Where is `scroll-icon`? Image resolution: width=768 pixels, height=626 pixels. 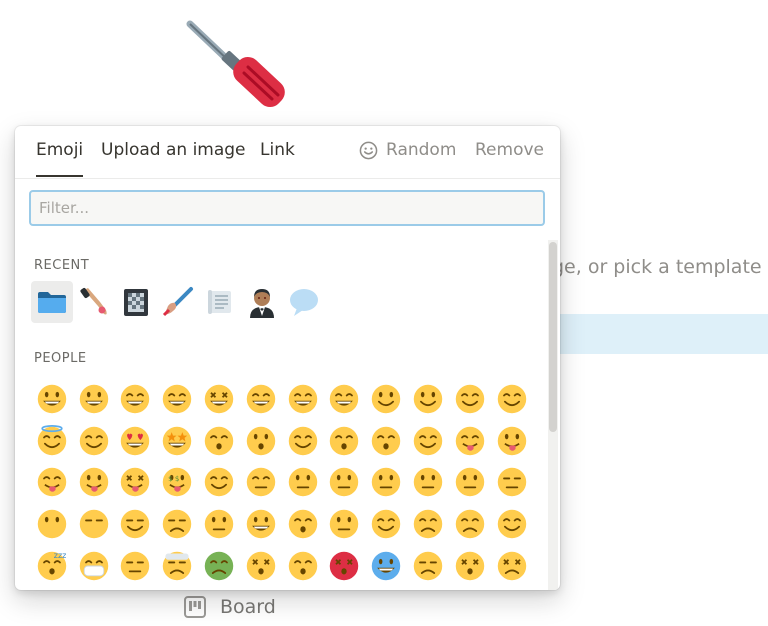 scroll-icon is located at coordinates (219, 302).